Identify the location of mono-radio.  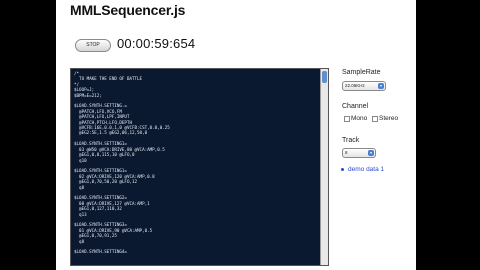
(347, 118).